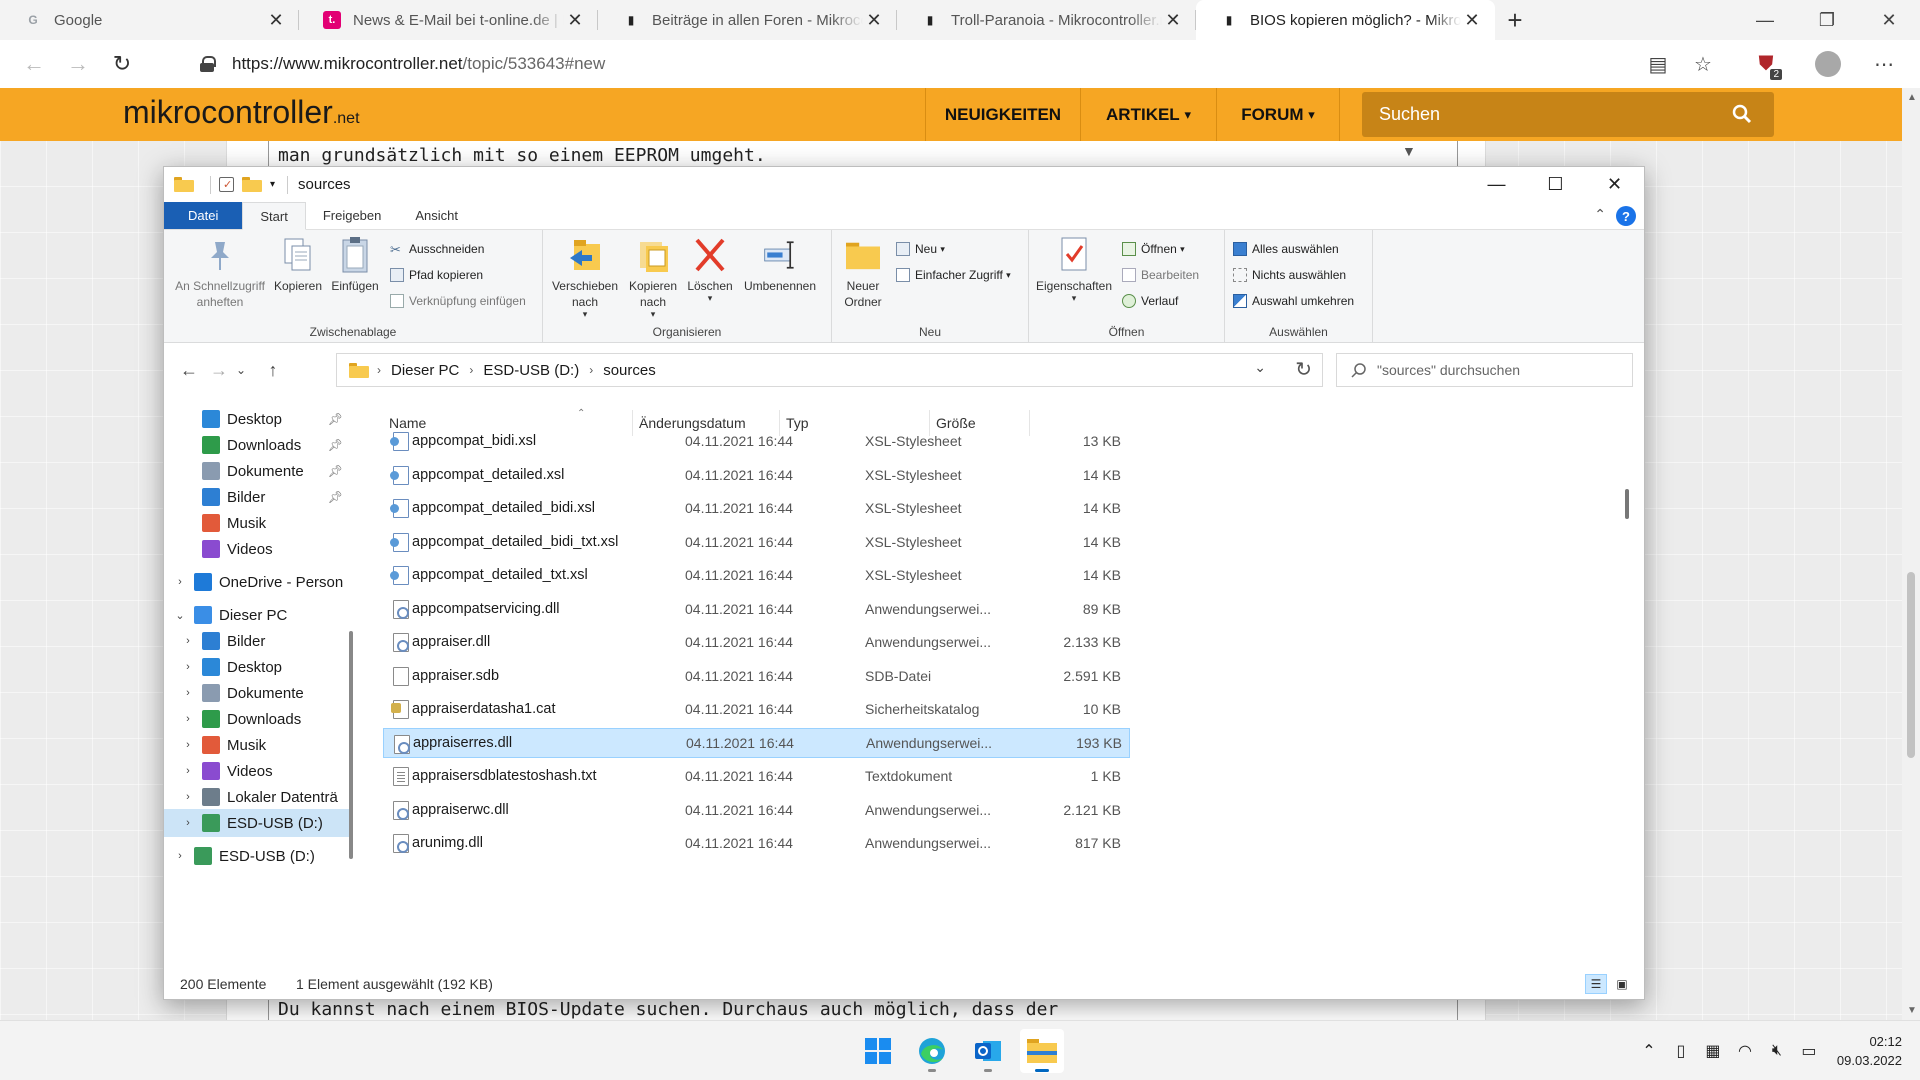 This screenshot has width=1920, height=1080. Describe the element at coordinates (1658, 64) in the screenshot. I see `reader-view-icon: ▤` at that location.